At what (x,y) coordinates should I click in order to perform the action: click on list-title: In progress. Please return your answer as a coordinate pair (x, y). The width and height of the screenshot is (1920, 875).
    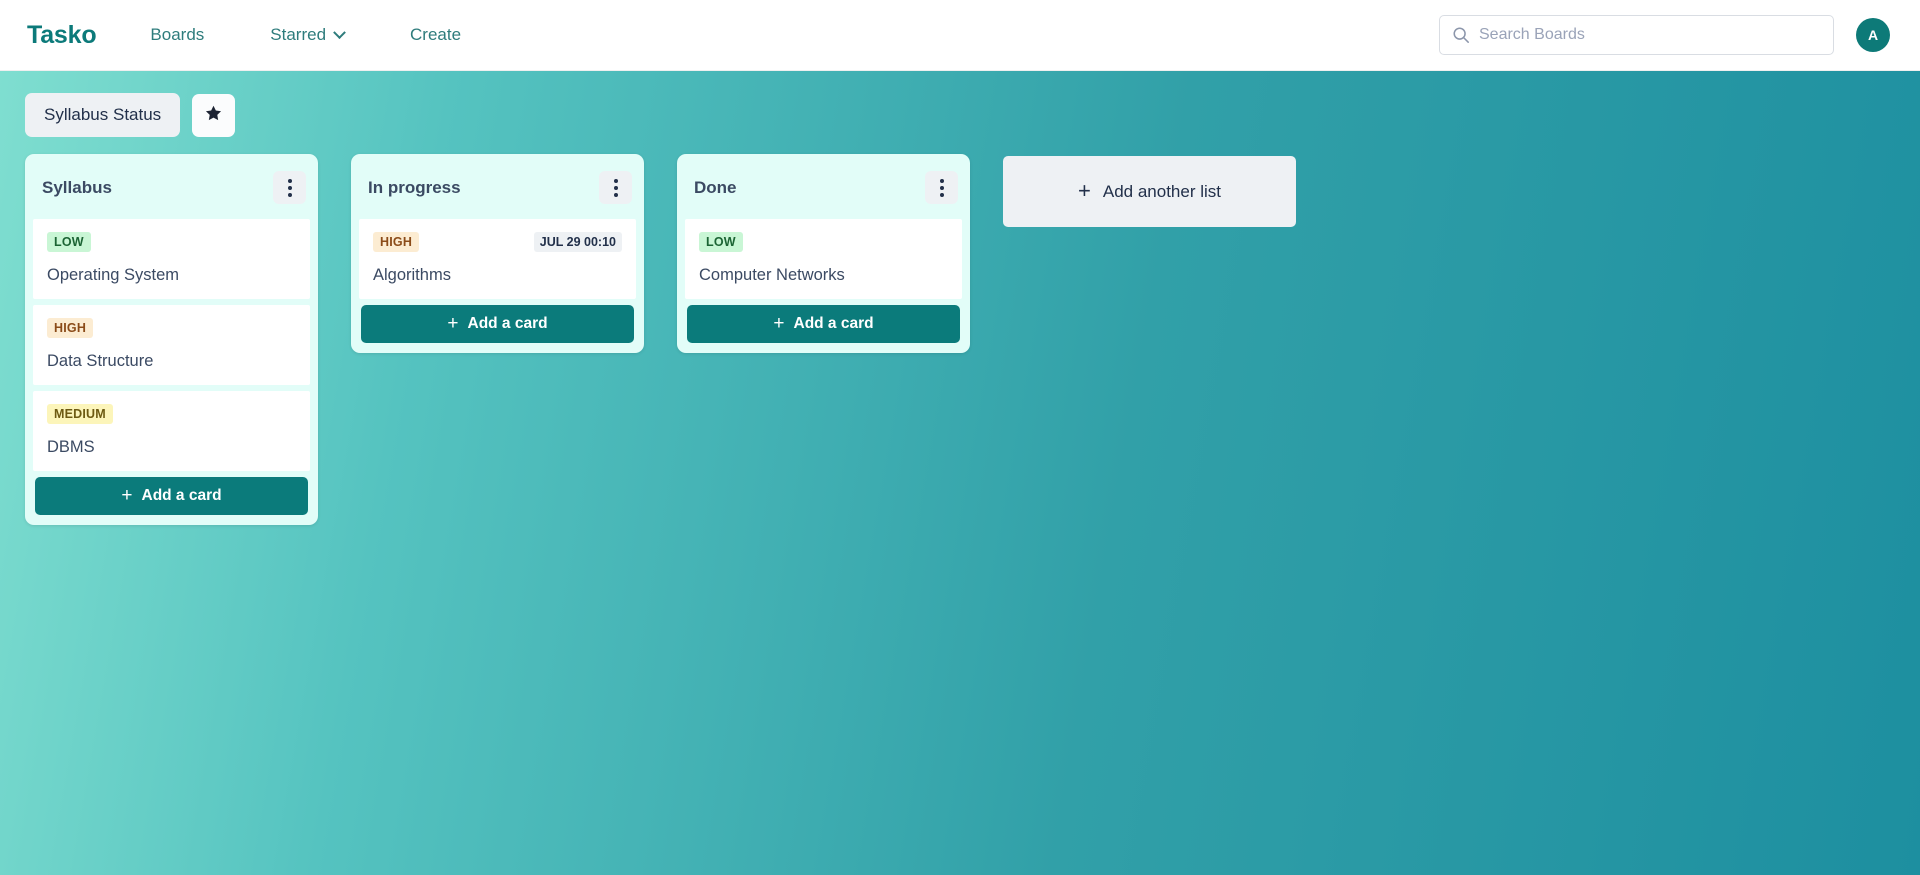
    Looking at the image, I should click on (414, 187).